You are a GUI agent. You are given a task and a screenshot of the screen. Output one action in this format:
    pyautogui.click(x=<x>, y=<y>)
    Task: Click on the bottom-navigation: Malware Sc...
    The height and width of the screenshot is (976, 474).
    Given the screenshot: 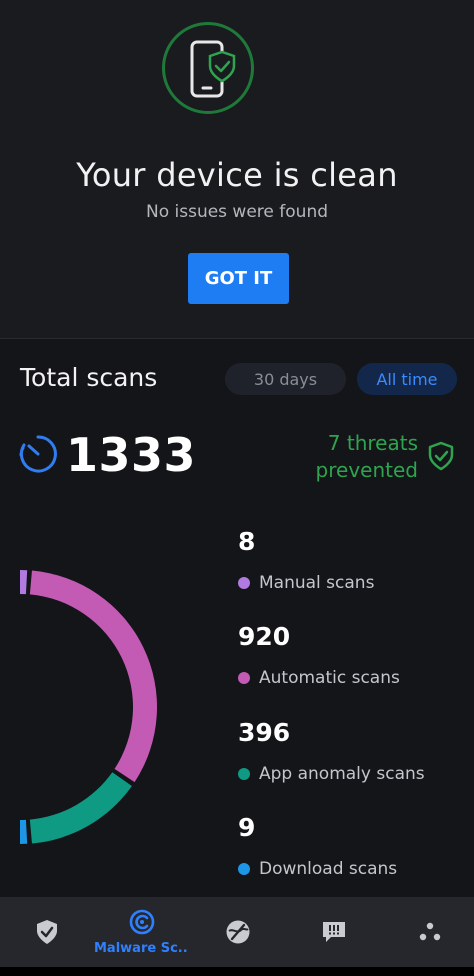 What is the action you would take?
    pyautogui.click(x=237, y=932)
    